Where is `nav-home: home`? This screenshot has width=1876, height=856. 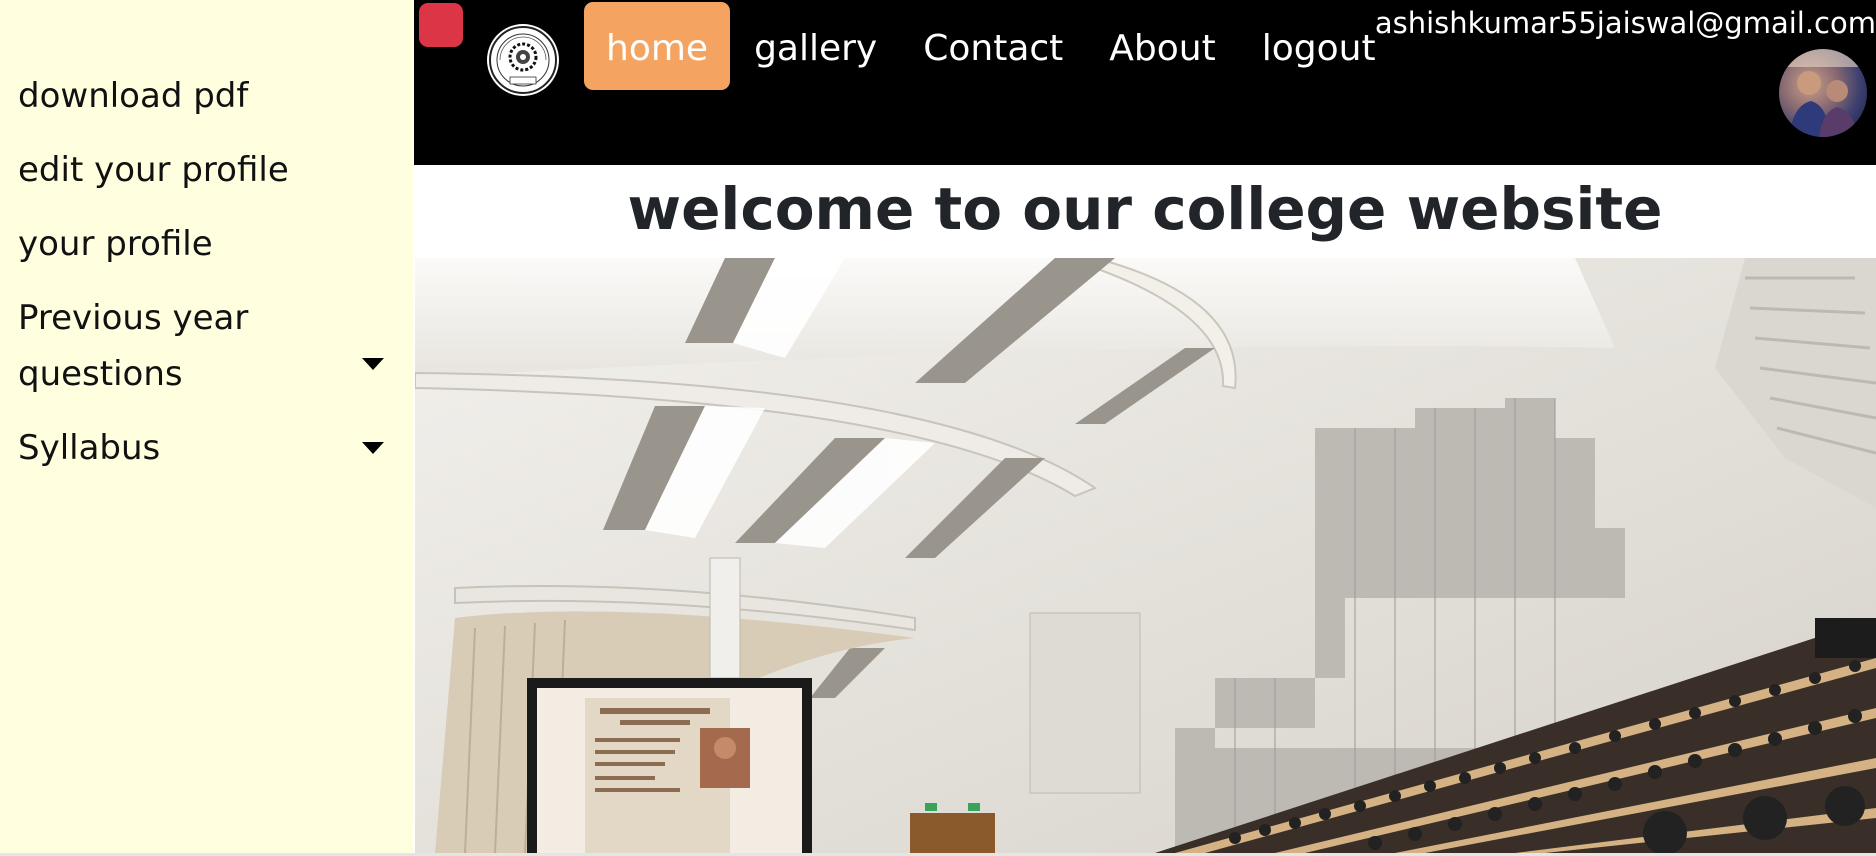 nav-home: home is located at coordinates (657, 46).